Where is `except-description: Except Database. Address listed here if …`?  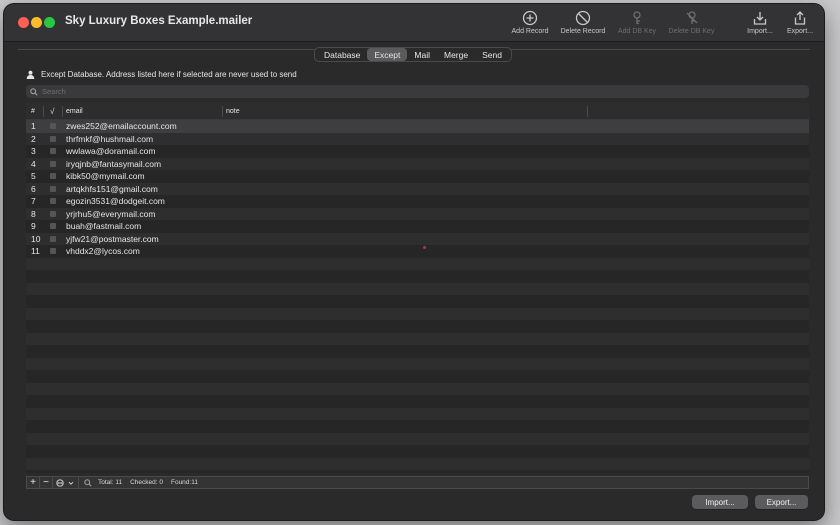
except-description: Except Database. Address listed here if … is located at coordinates (161, 74).